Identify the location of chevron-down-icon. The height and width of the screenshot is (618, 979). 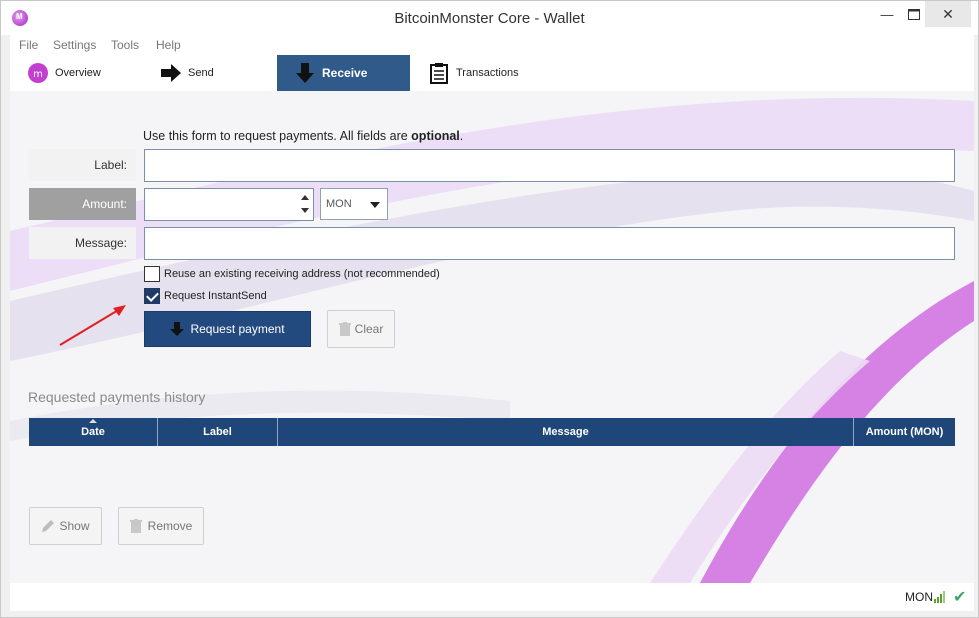
(375, 205).